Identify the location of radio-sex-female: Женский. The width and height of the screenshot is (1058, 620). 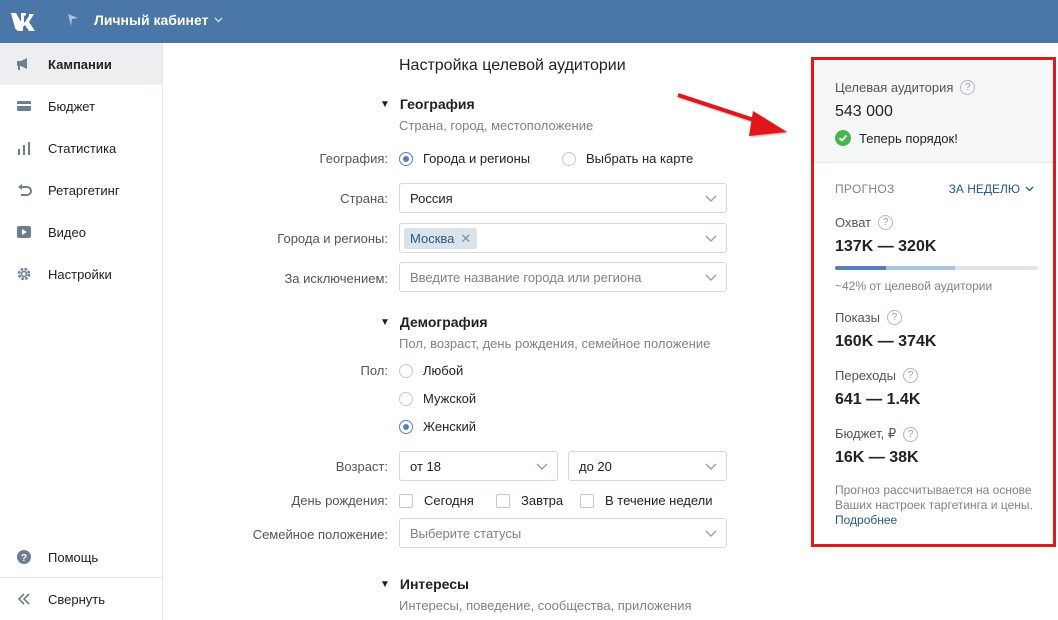
(437, 426).